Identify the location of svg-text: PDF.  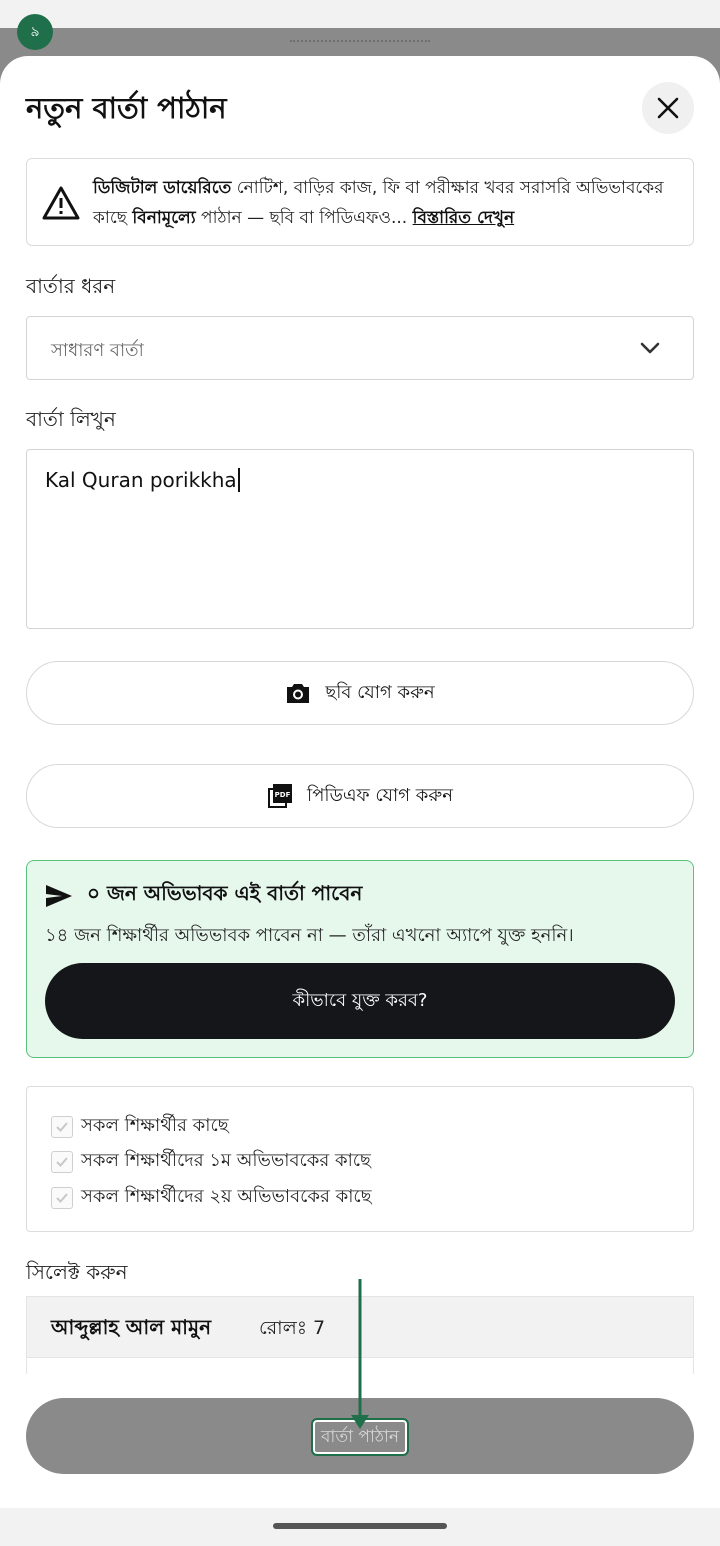
(283, 795).